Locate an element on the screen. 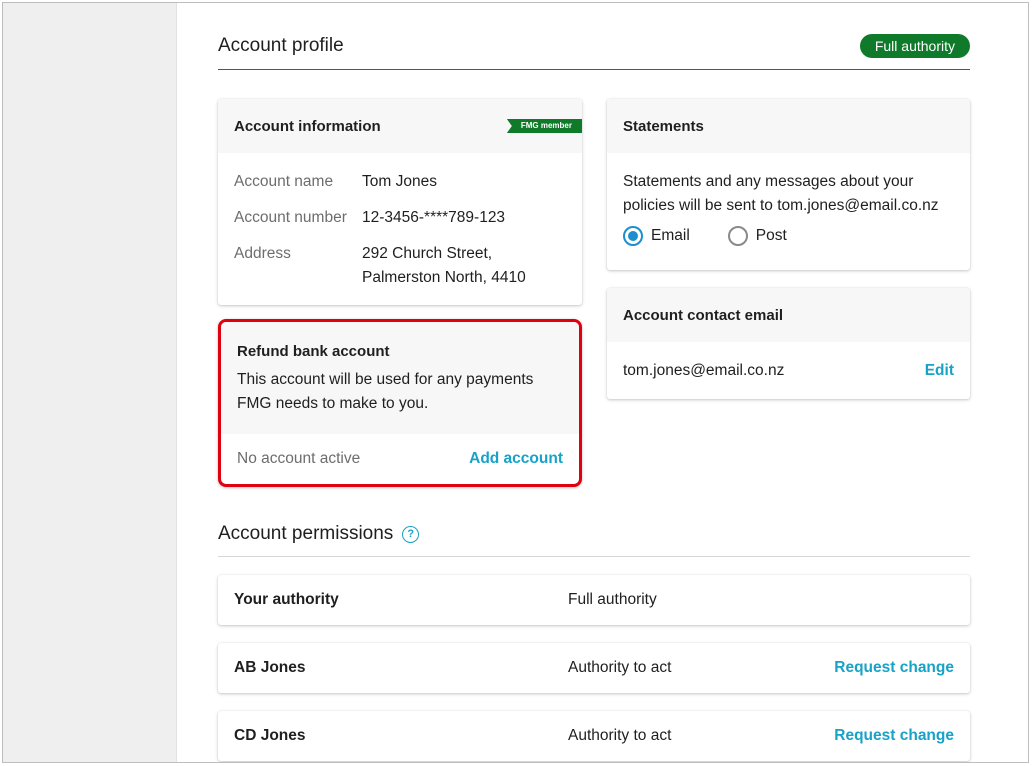 This screenshot has width=1032, height=766. info-row-account-name: Account name Tom Jones is located at coordinates (400, 182).